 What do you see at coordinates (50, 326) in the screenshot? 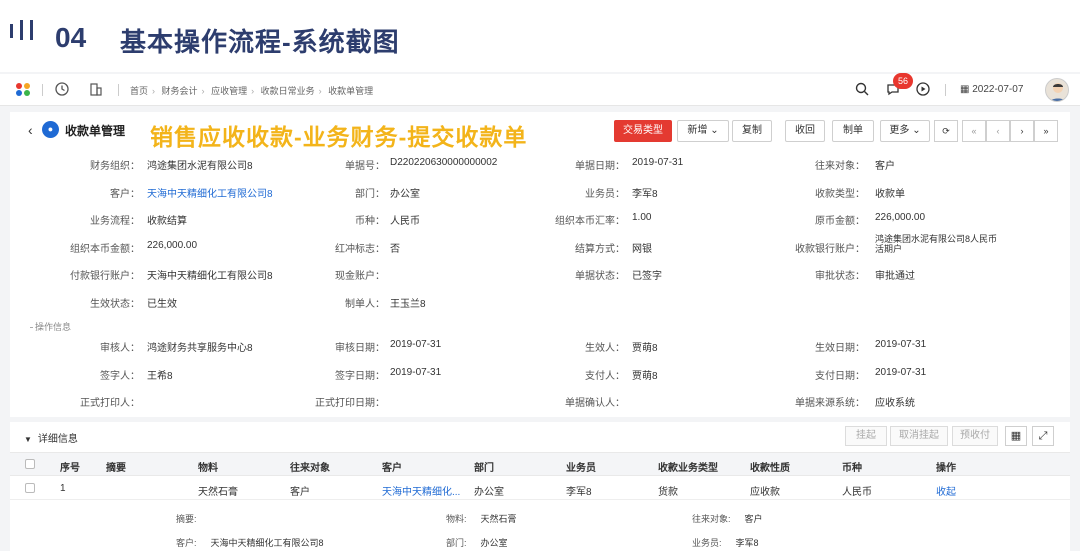
I see `operation-section-title: 操作信息` at bounding box center [50, 326].